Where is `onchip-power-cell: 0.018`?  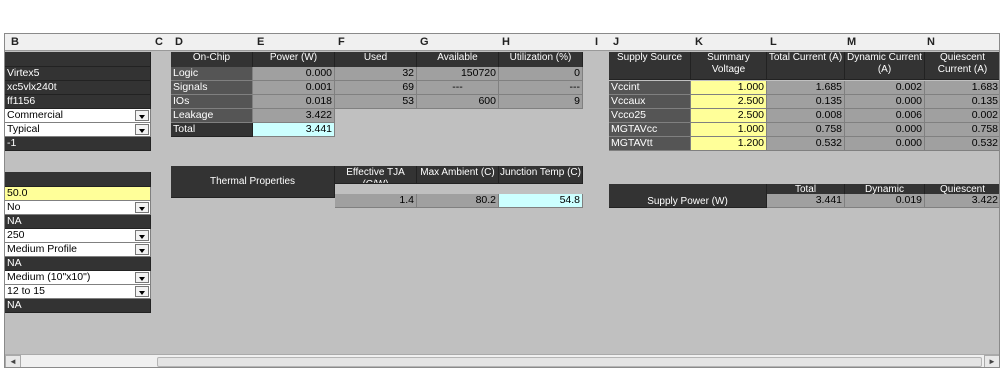
onchip-power-cell: 0.018 is located at coordinates (294, 102).